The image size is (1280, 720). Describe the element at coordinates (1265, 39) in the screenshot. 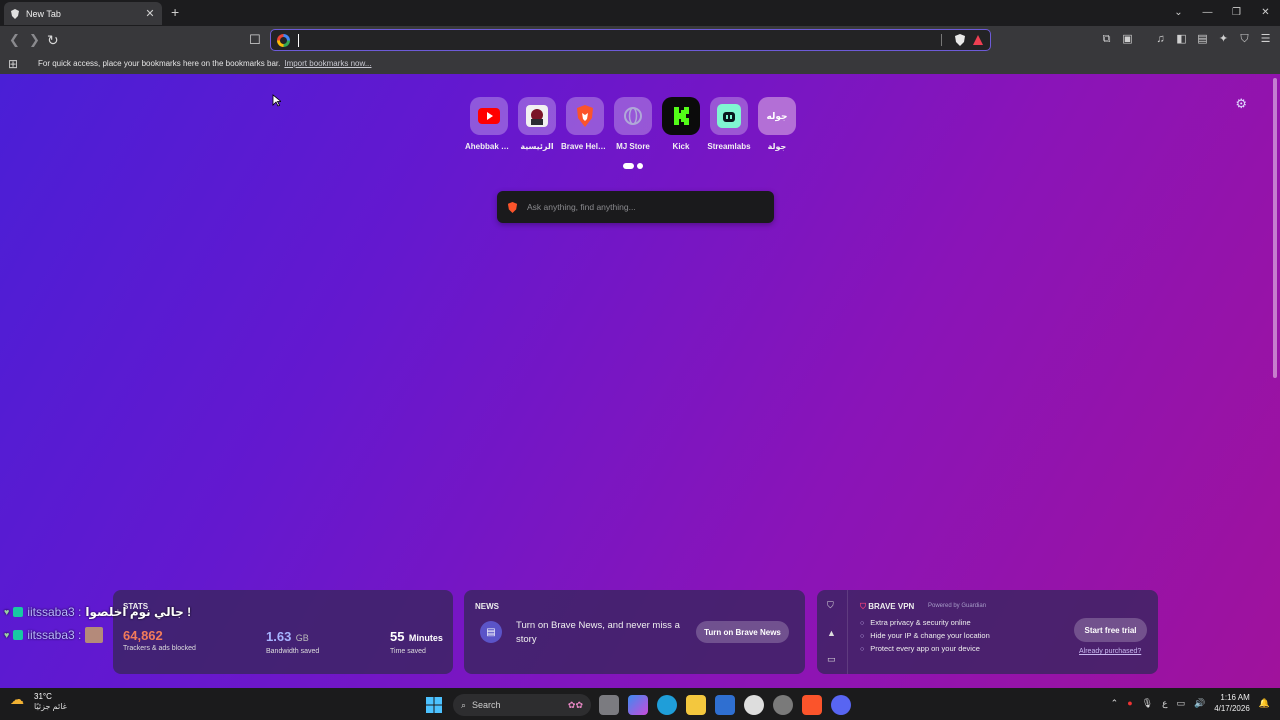

I see `menu-icon: ☰` at that location.